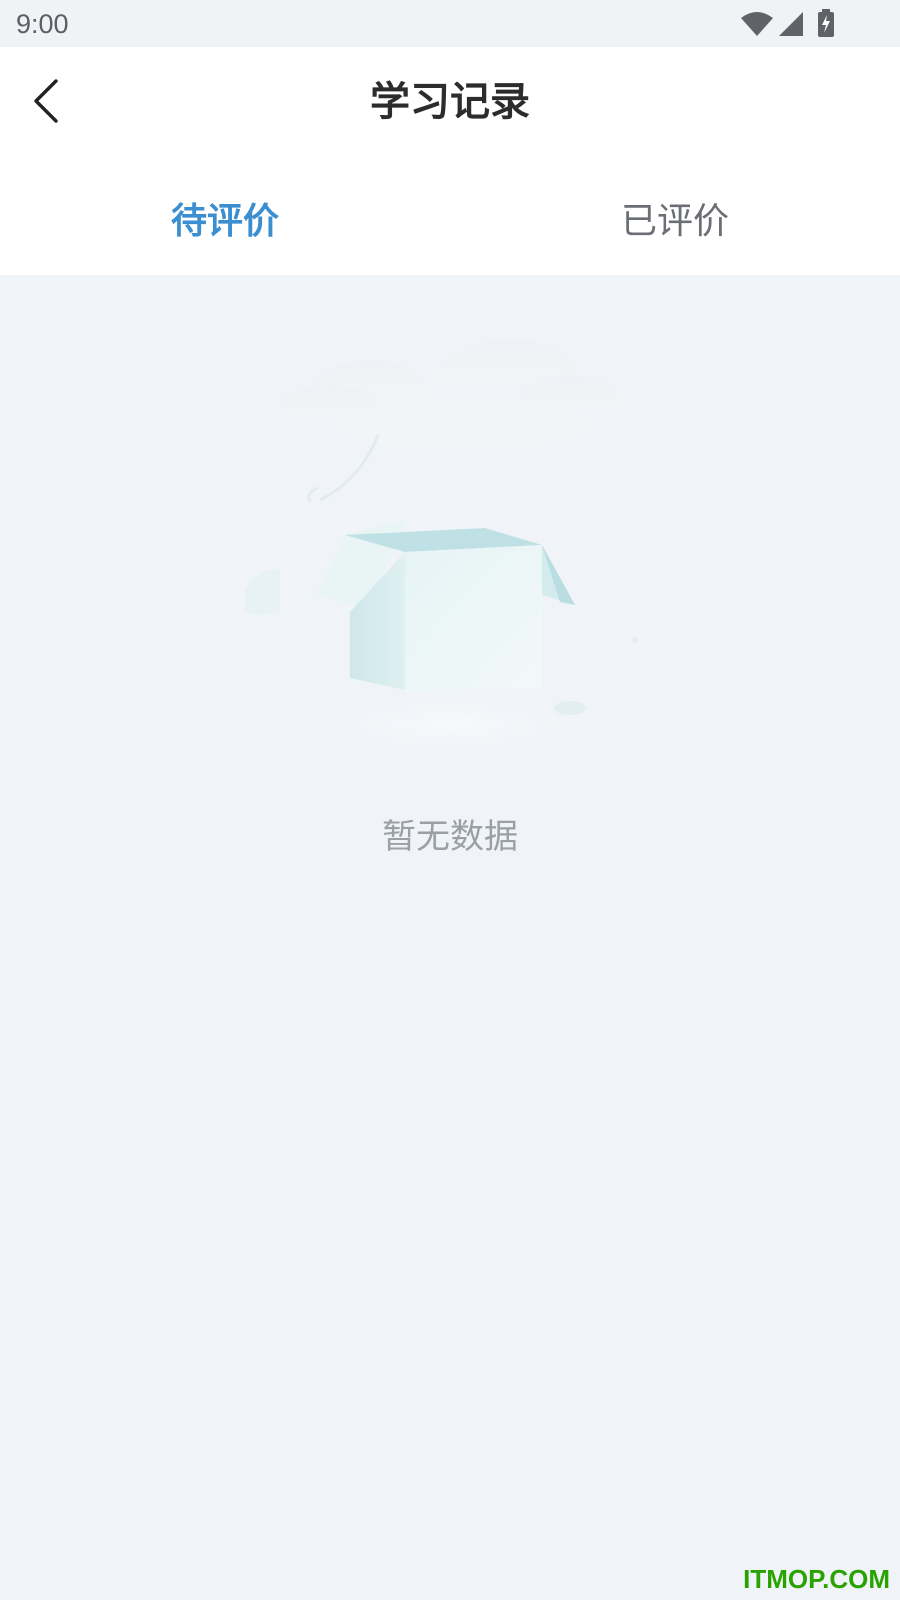 The width and height of the screenshot is (900, 1600). Describe the element at coordinates (450, 161) in the screenshot. I see `app-header: 学习记录 待评价 已评价` at that location.